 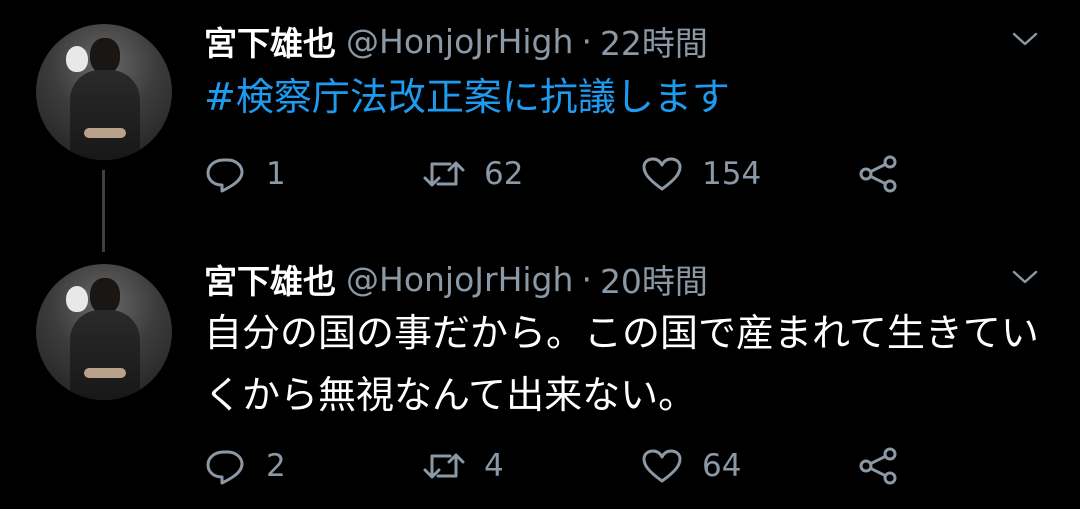 What do you see at coordinates (467, 97) in the screenshot?
I see `hashtag-link: #検察庁法改正案に抗議します` at bounding box center [467, 97].